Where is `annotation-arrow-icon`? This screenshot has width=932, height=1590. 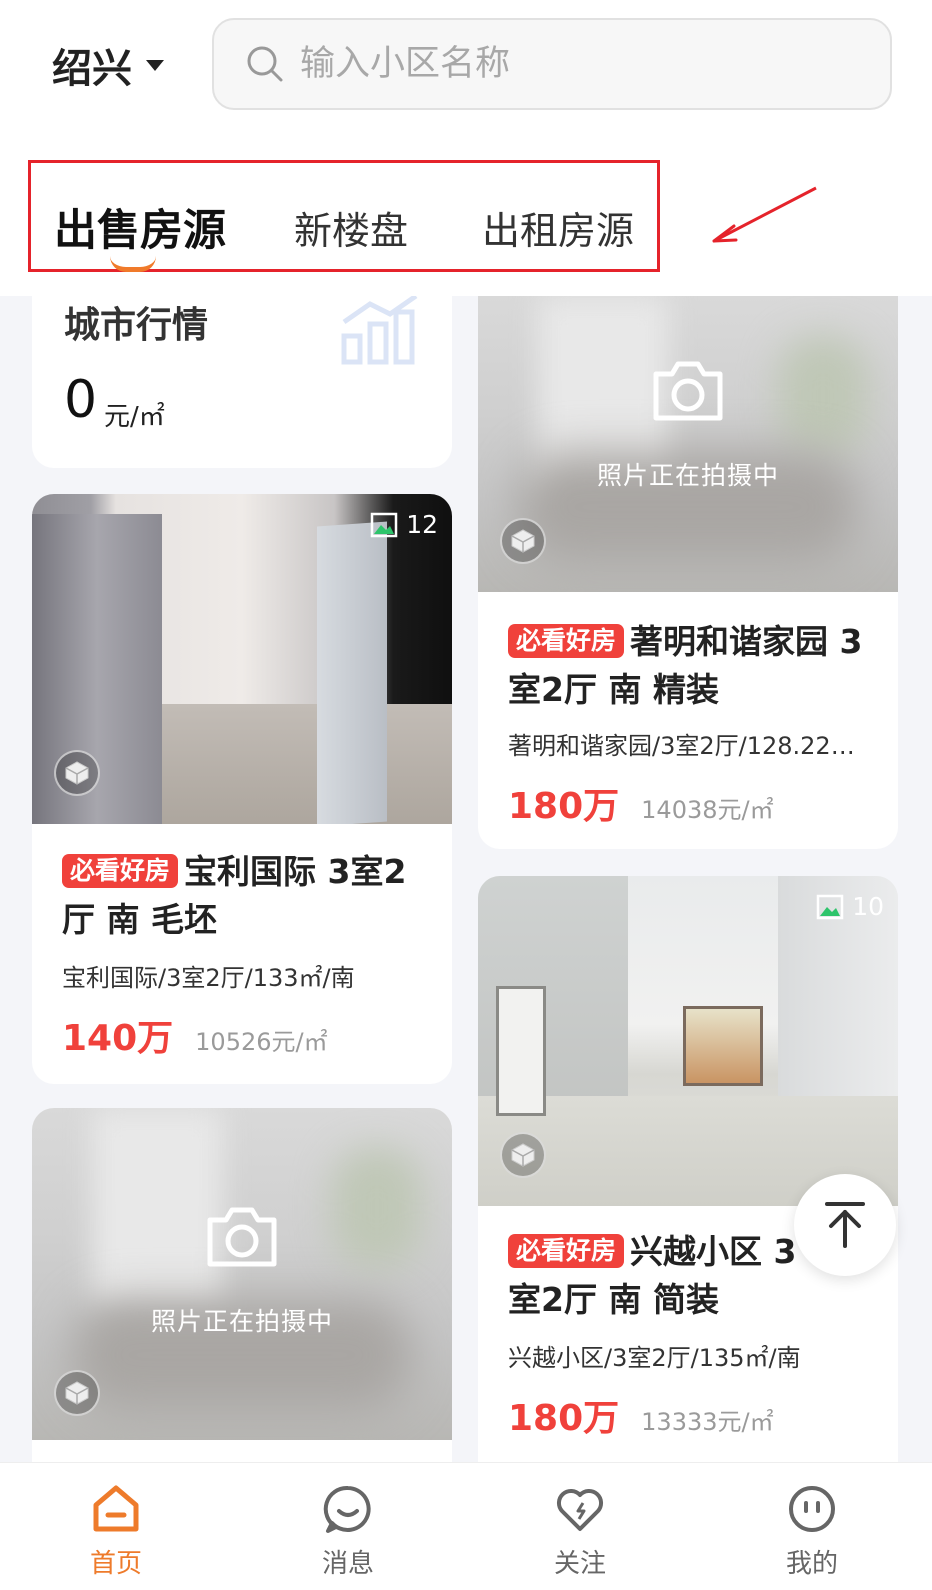
annotation-arrow-icon is located at coordinates (764, 214).